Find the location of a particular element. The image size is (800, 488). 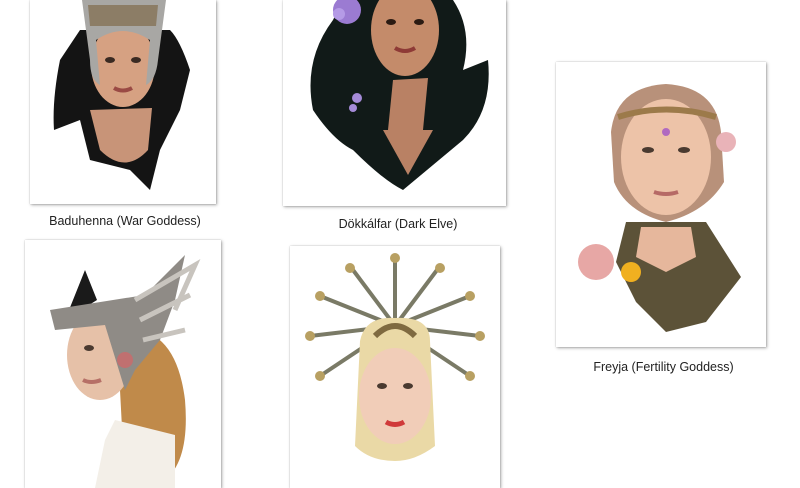

file-name-freyja: Freyja (Fertility Goddess) is located at coordinates (663, 367).